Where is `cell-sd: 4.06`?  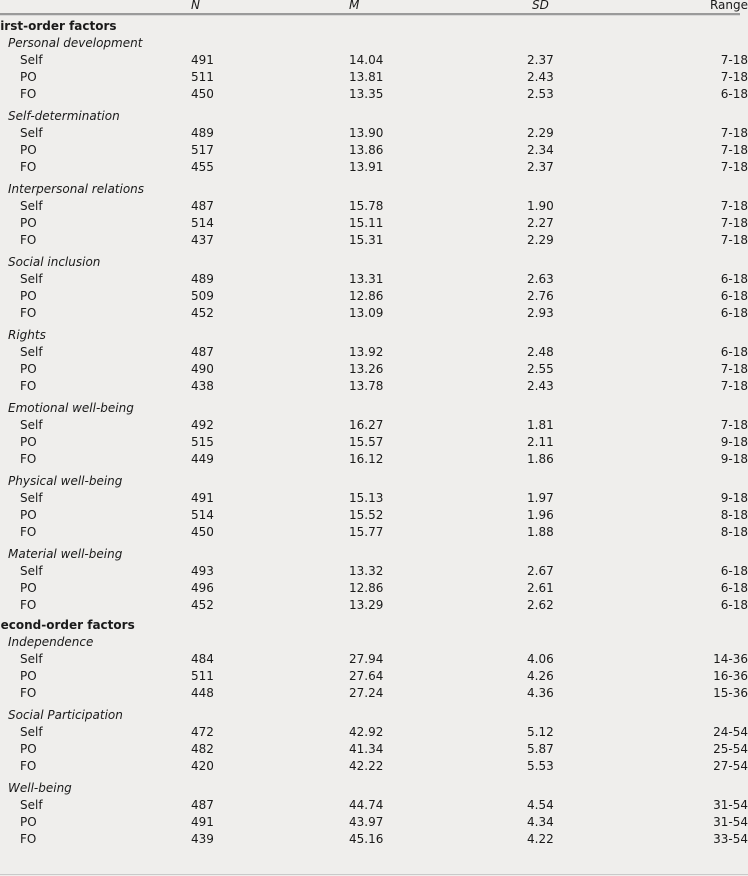
cell-sd: 4.06 is located at coordinates (540, 659).